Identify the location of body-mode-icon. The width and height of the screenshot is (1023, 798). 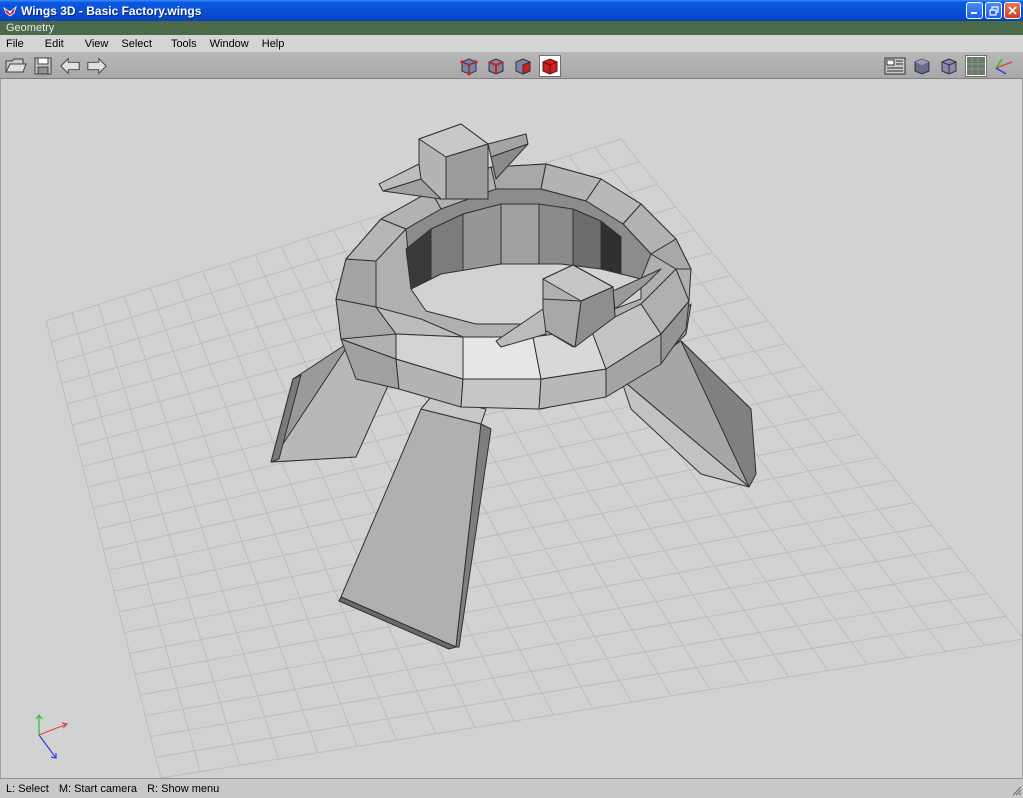
(550, 66).